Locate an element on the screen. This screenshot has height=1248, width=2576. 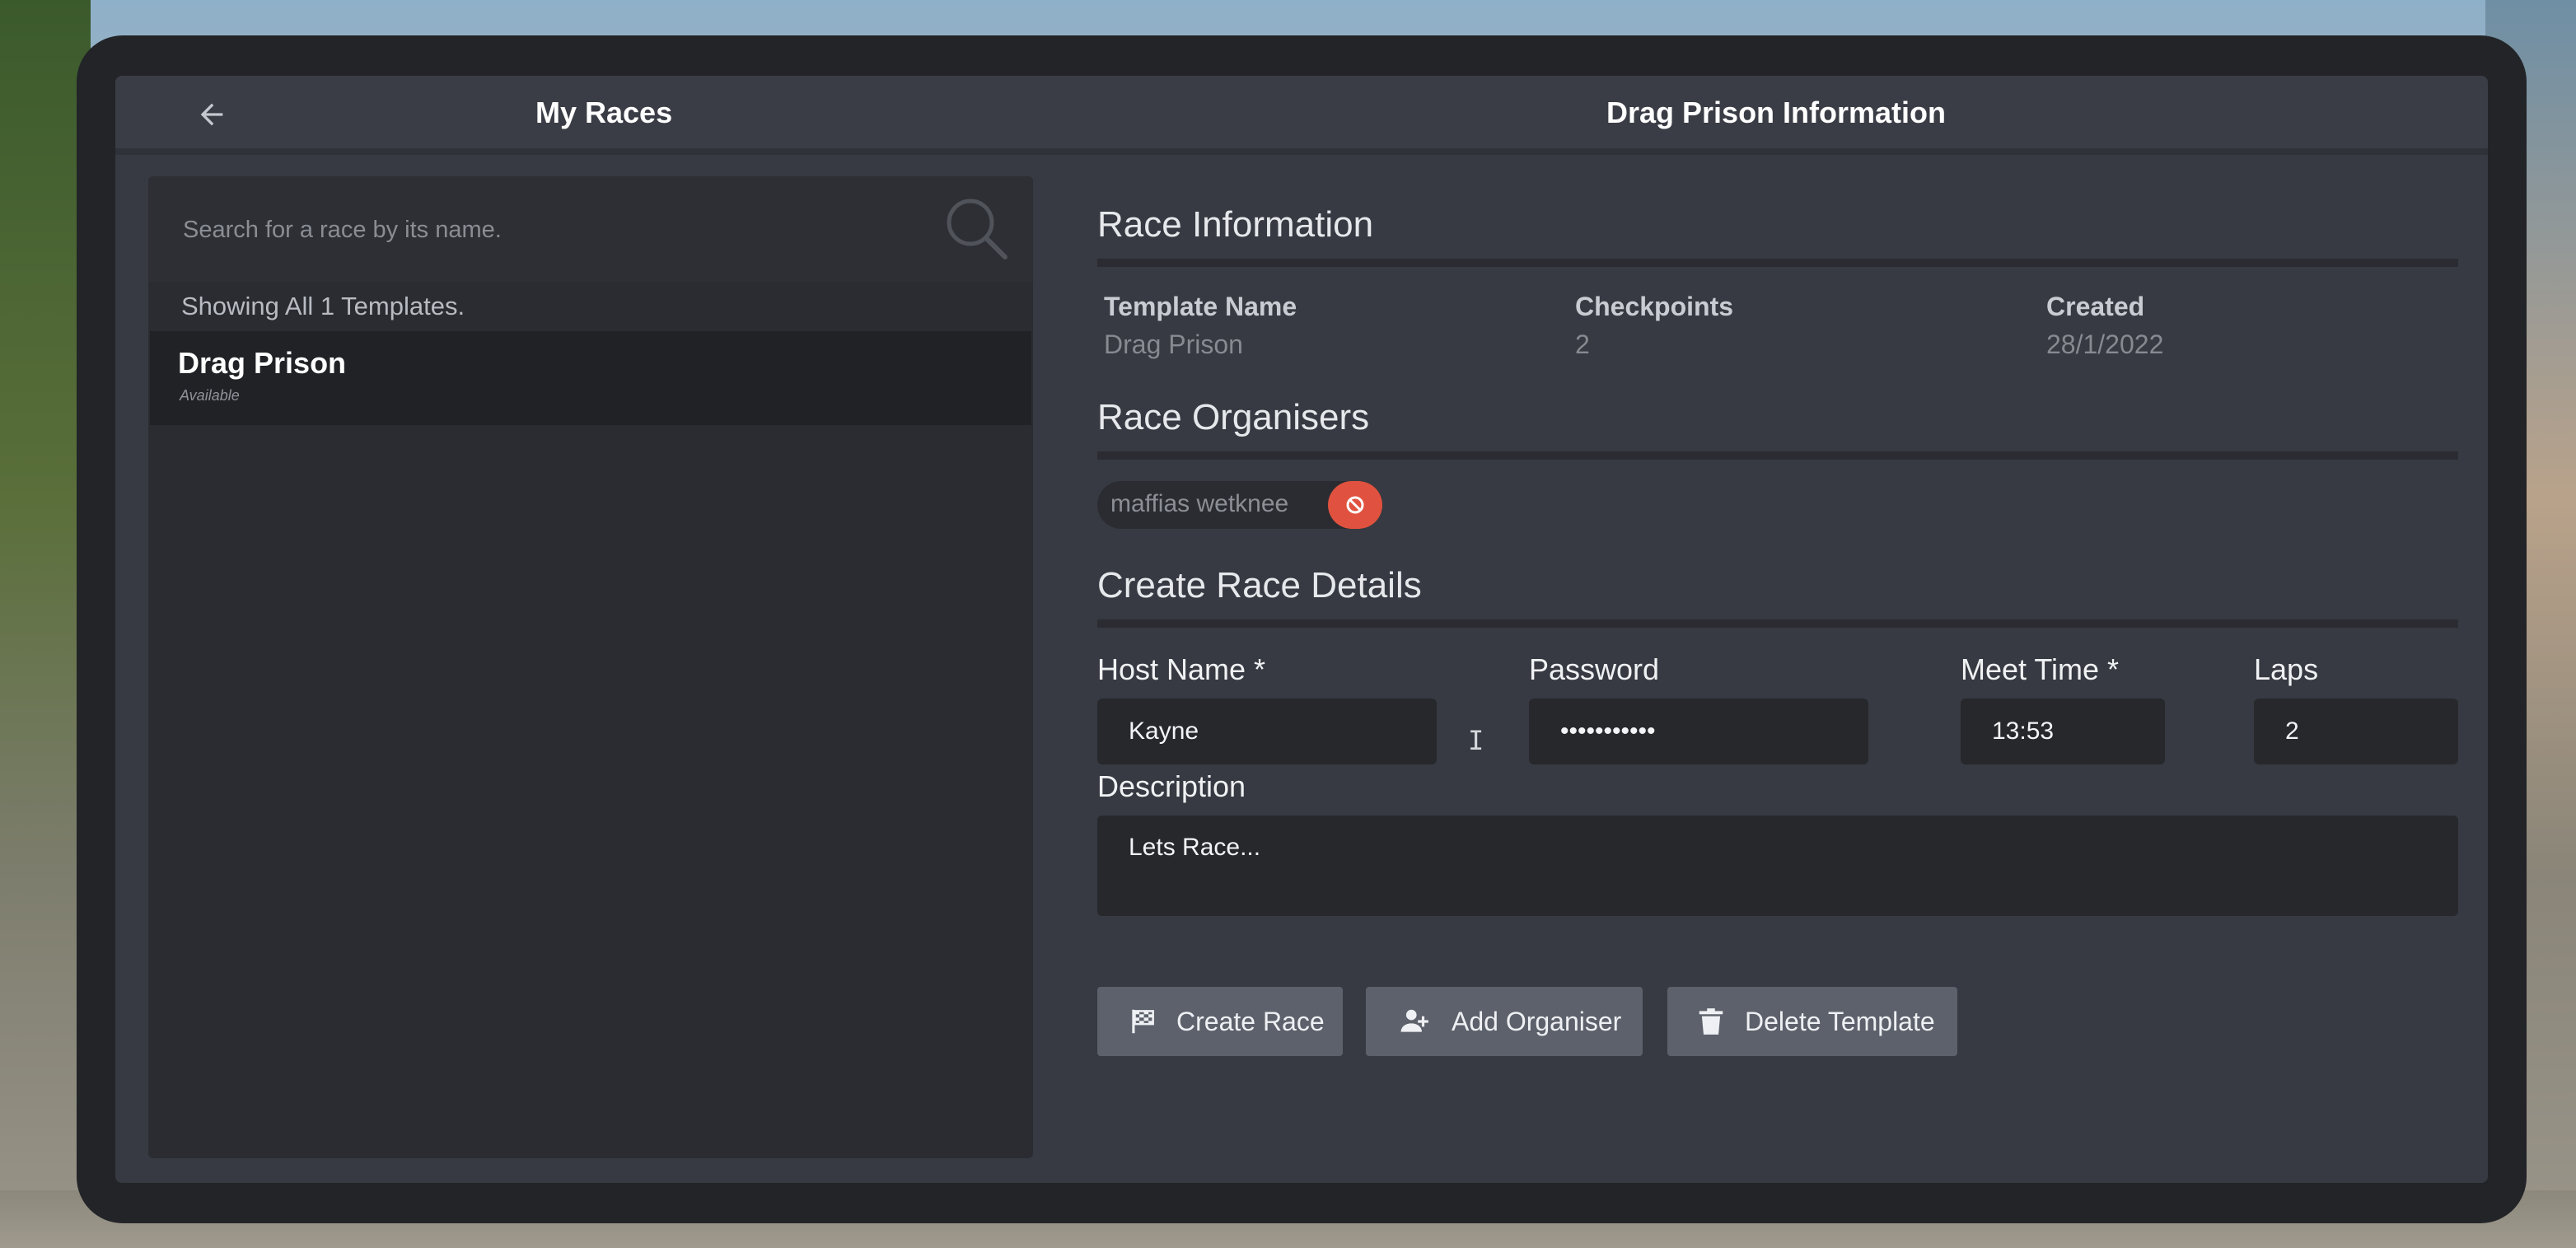
host-name-input is located at coordinates (1267, 731).